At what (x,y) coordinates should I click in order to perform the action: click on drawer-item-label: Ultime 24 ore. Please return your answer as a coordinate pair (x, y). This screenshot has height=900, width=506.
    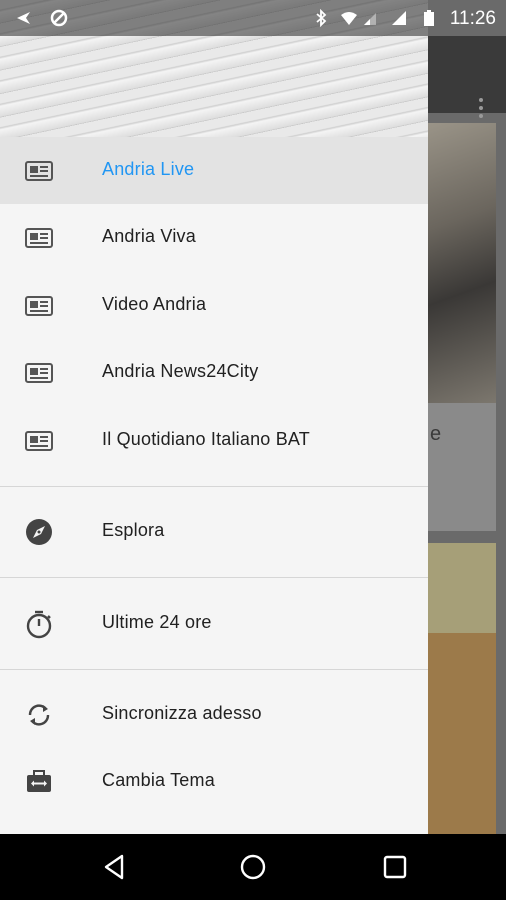
    Looking at the image, I should click on (157, 622).